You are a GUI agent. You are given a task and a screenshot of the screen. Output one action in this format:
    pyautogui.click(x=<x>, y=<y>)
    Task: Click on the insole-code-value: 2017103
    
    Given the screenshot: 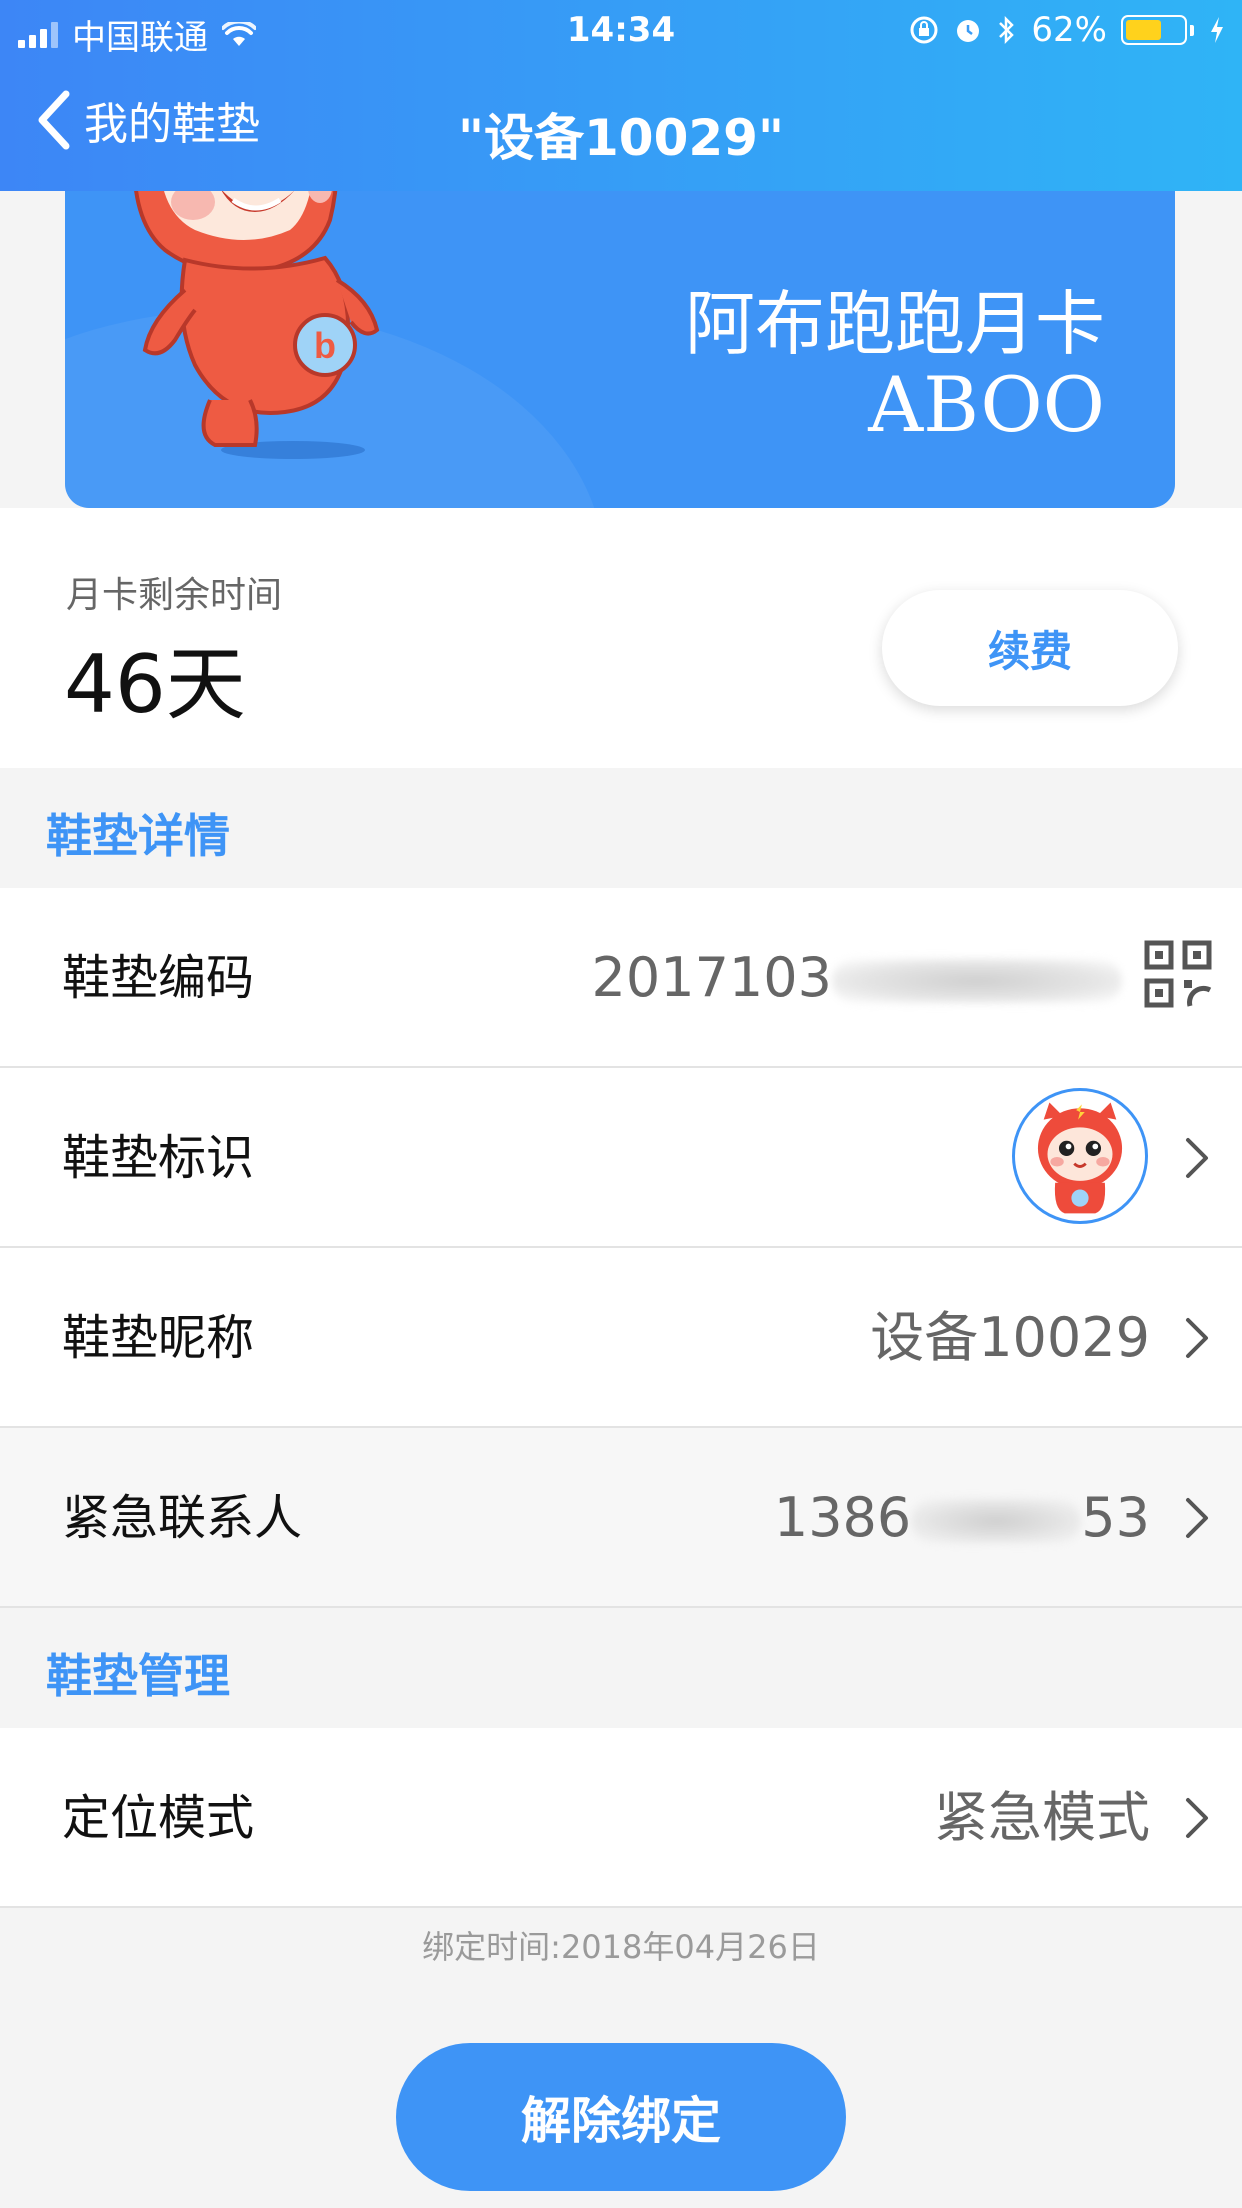 What is the action you would take?
    pyautogui.click(x=857, y=978)
    